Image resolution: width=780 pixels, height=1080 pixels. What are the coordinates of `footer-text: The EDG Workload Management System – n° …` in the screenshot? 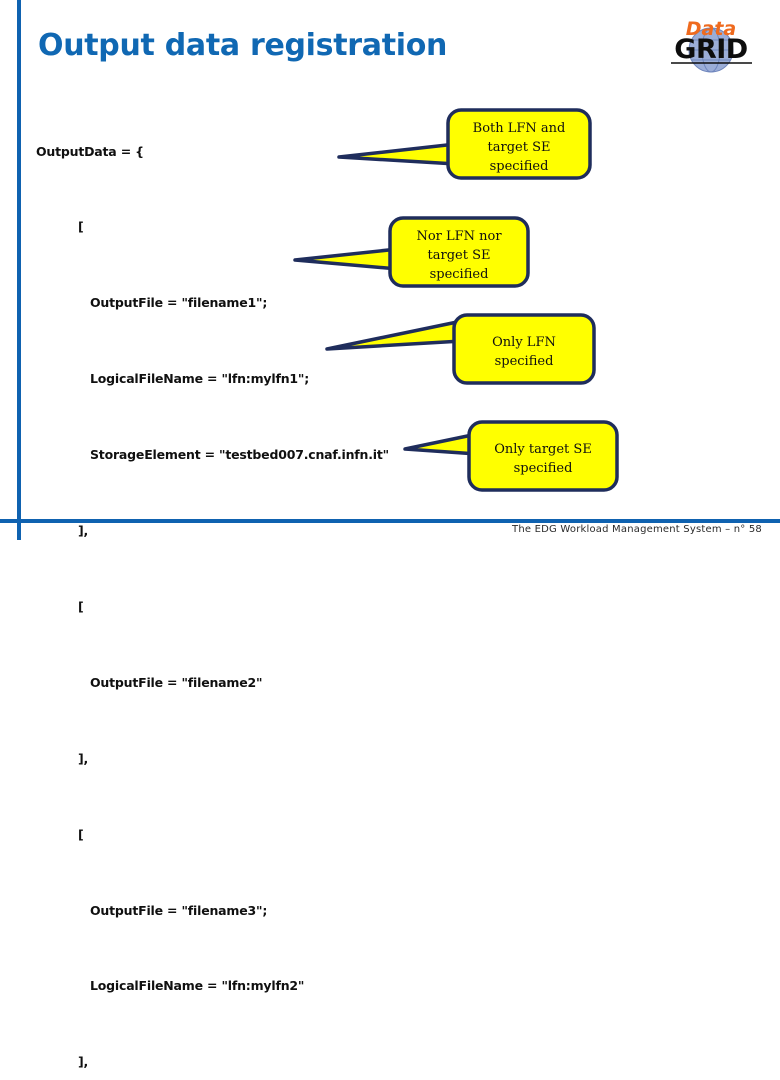 It's located at (637, 529).